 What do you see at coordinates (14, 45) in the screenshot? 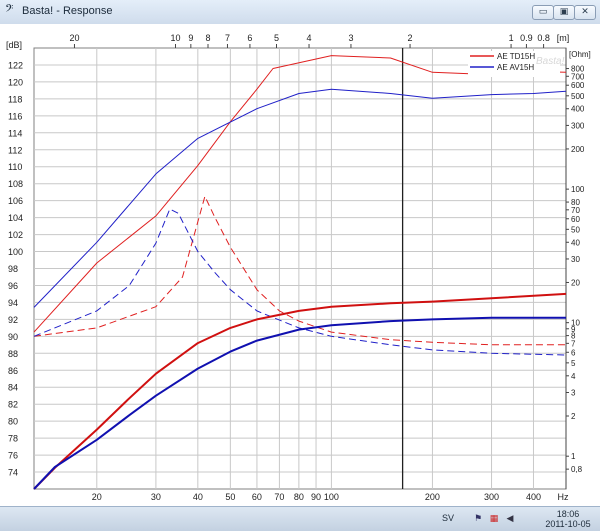
I see `y-axis-unit-label: [dB]` at bounding box center [14, 45].